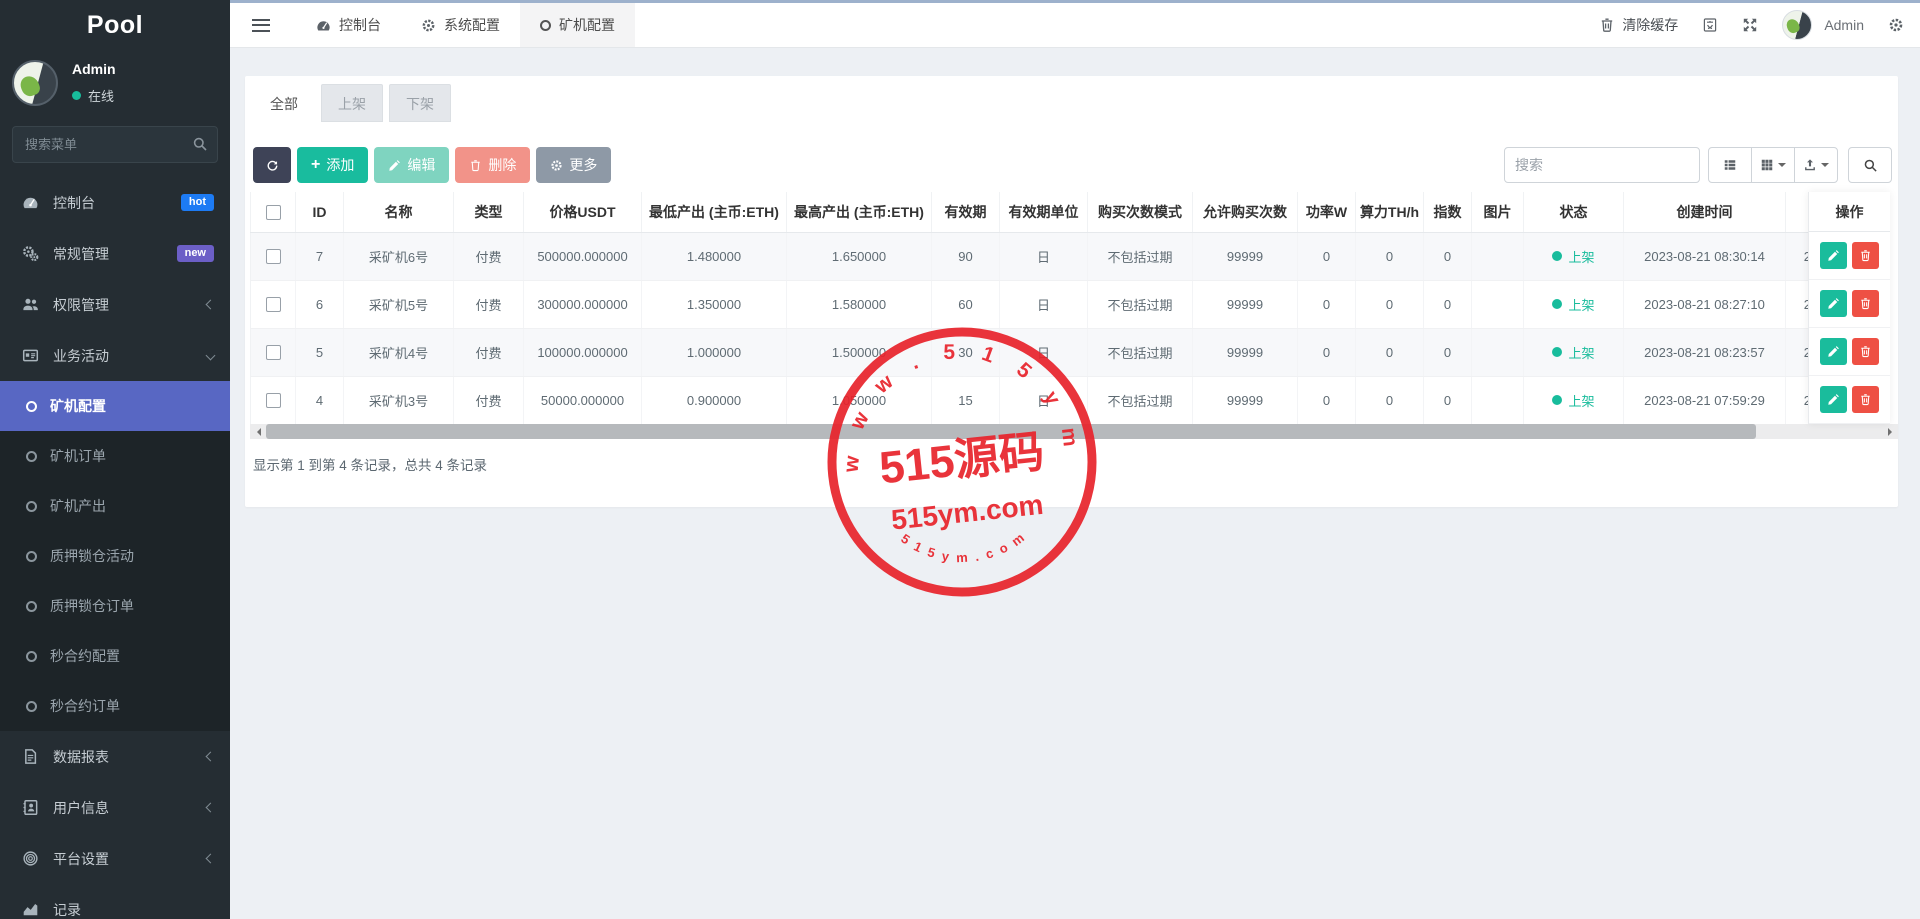 This screenshot has height=919, width=1920. I want to click on cell: 付费, so click(488, 400).